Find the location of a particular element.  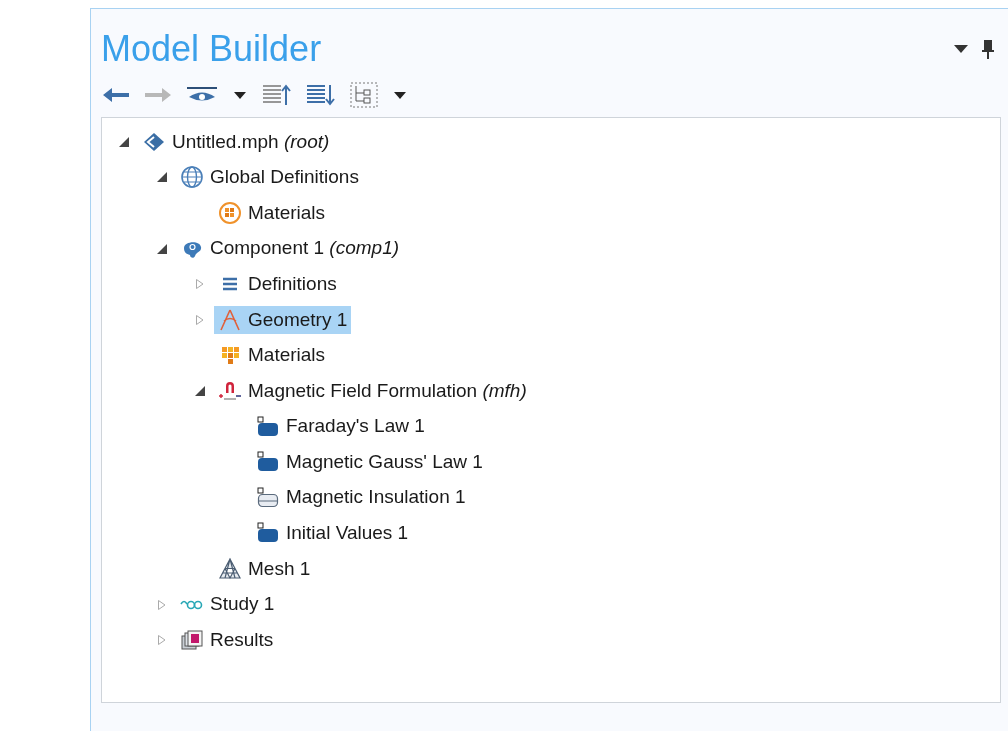

tree-item: Untitled.mph (root) is located at coordinates (236, 141).